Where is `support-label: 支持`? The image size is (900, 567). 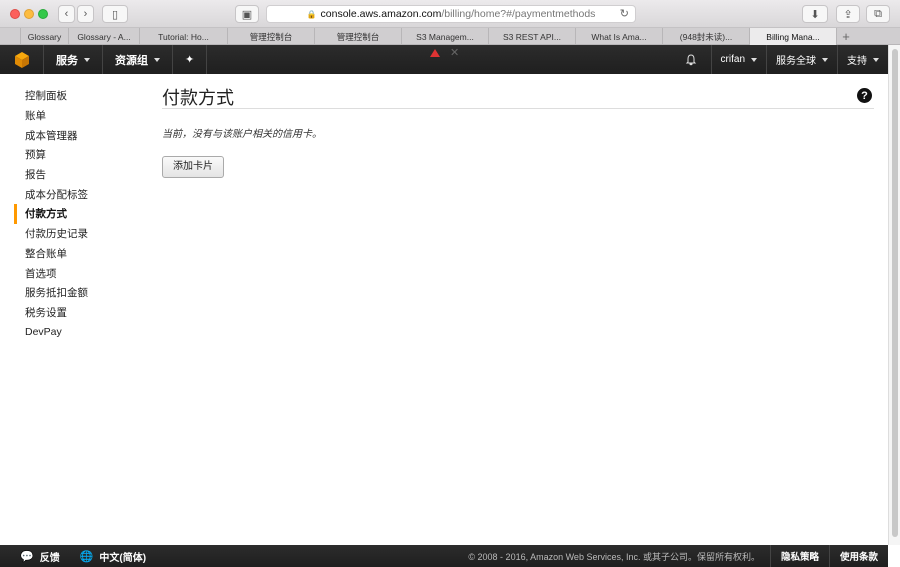 support-label: 支持 is located at coordinates (857, 61).